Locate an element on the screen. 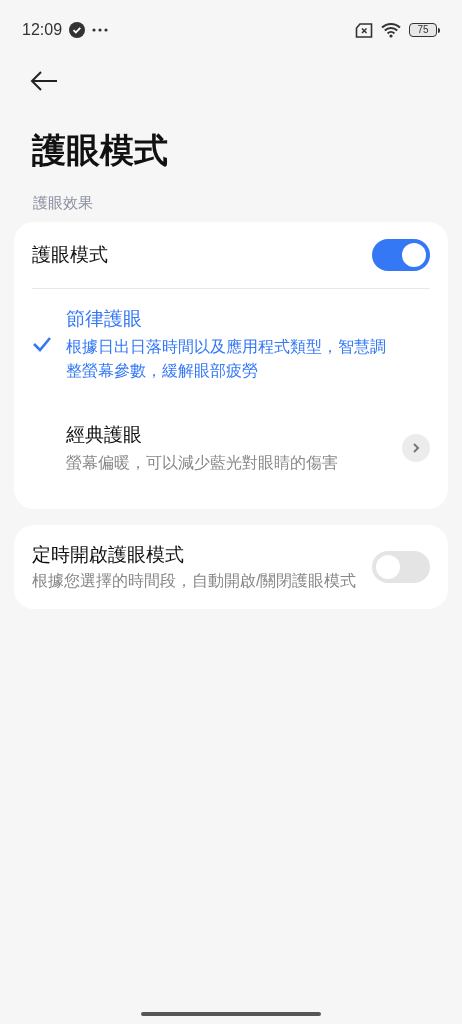 This screenshot has width=462, height=1024. check-icon is located at coordinates (42, 344).